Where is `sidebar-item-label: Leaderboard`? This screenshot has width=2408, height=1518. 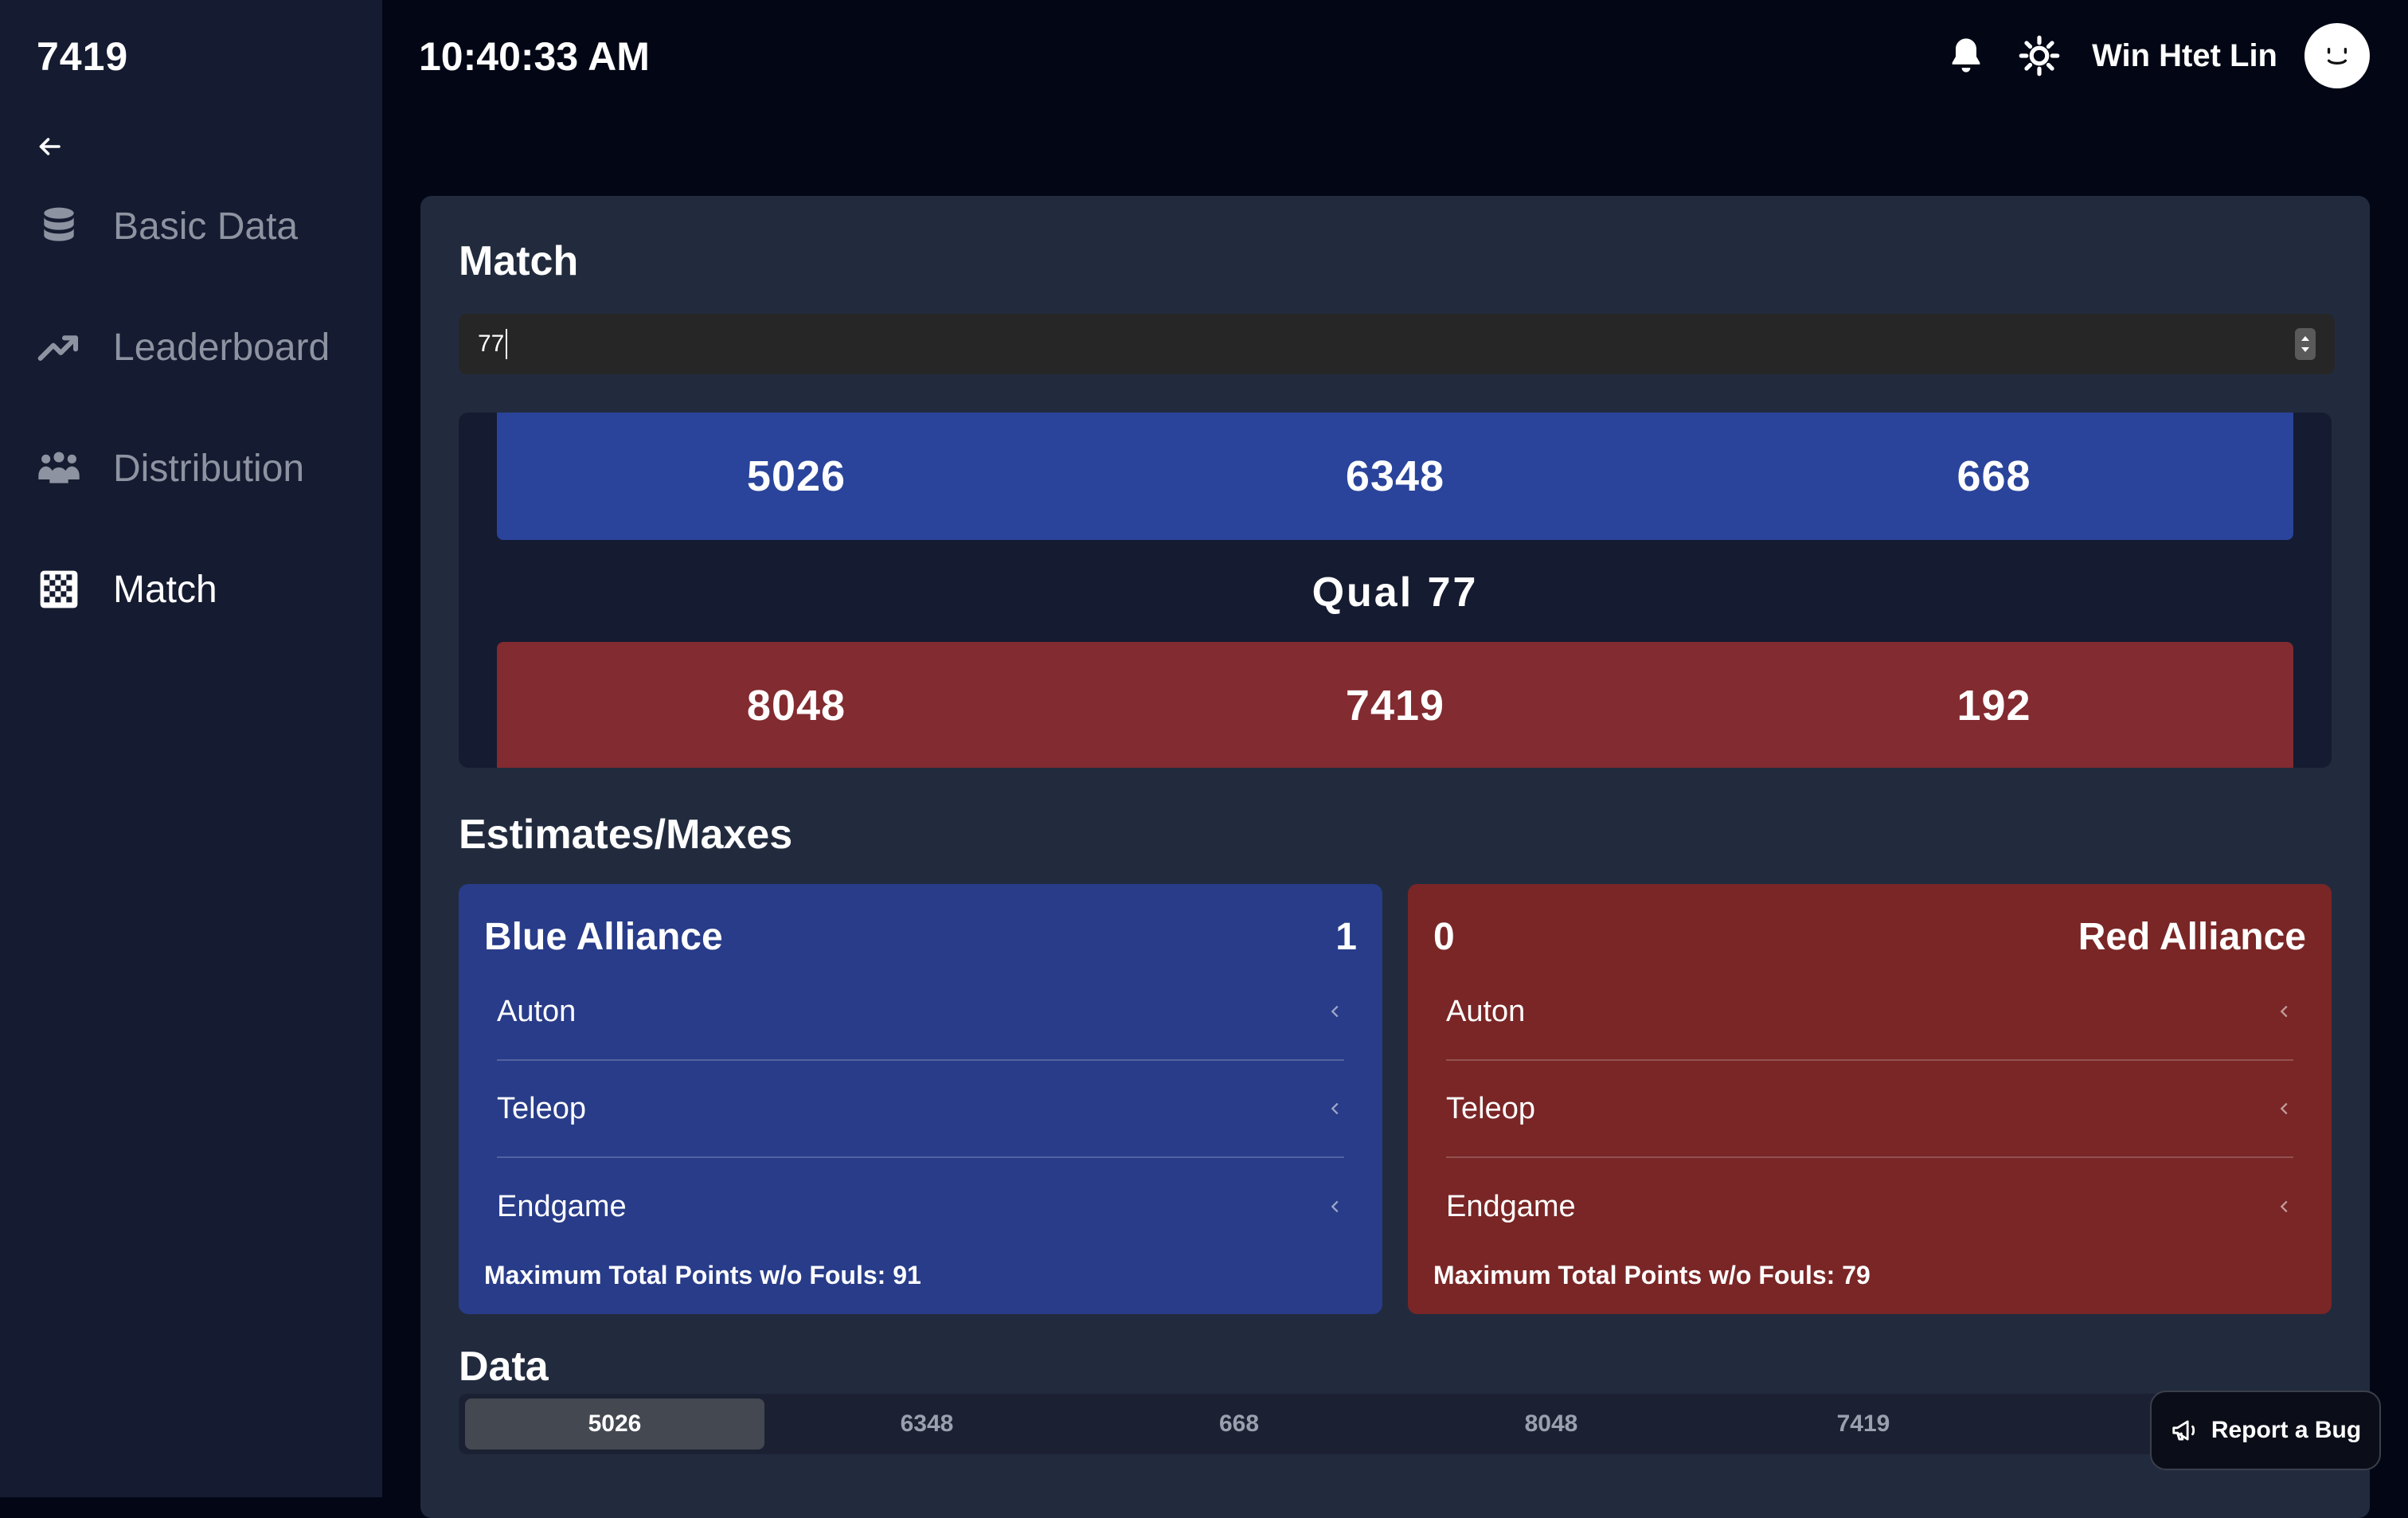
sidebar-item-label: Leaderboard is located at coordinates (221, 347).